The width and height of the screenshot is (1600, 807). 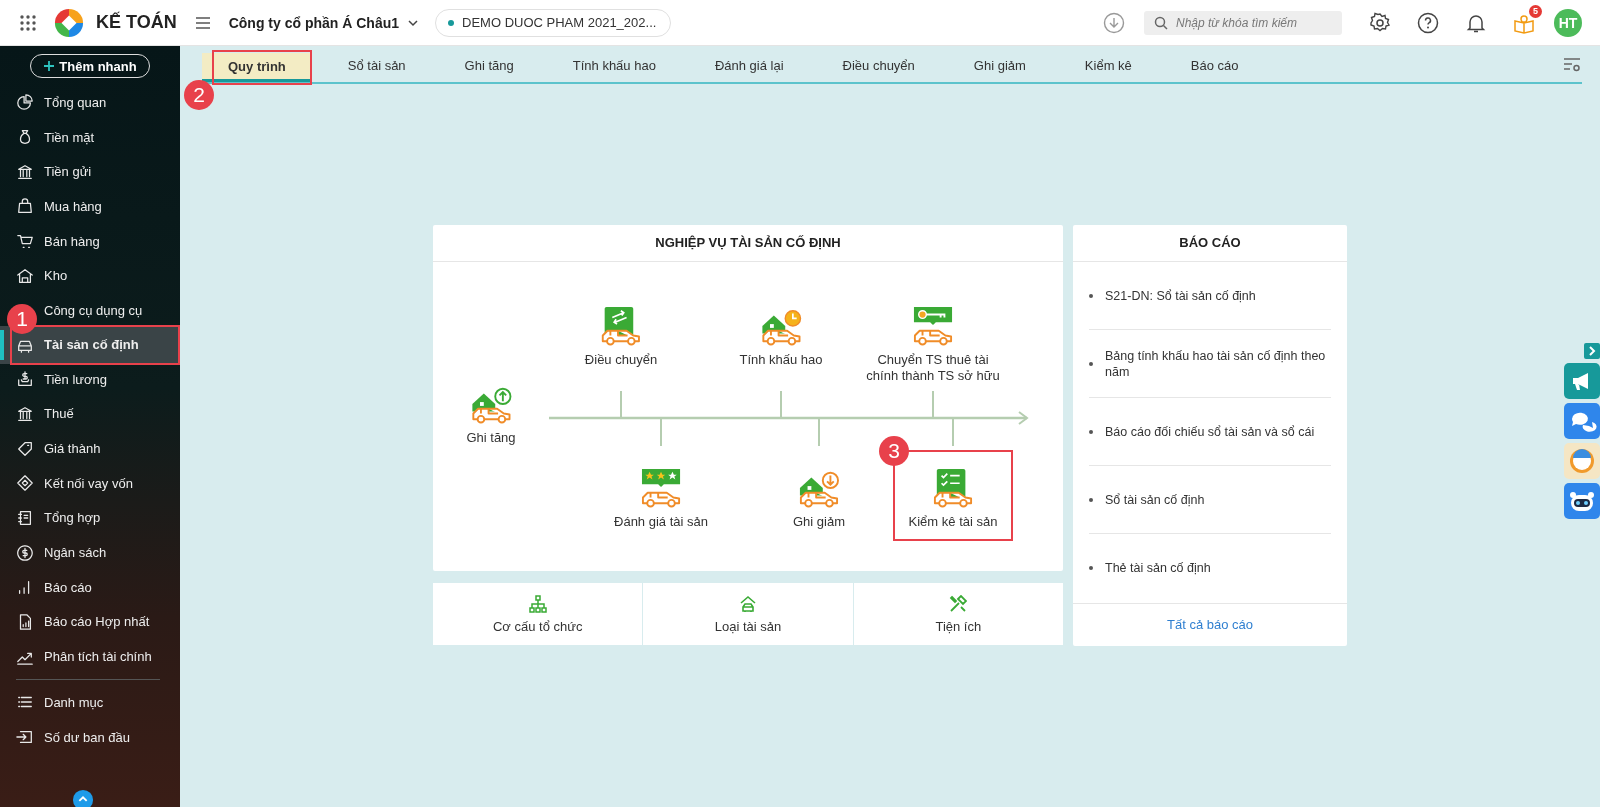 What do you see at coordinates (614, 65) in the screenshot?
I see `tab: Tính khấu hao` at bounding box center [614, 65].